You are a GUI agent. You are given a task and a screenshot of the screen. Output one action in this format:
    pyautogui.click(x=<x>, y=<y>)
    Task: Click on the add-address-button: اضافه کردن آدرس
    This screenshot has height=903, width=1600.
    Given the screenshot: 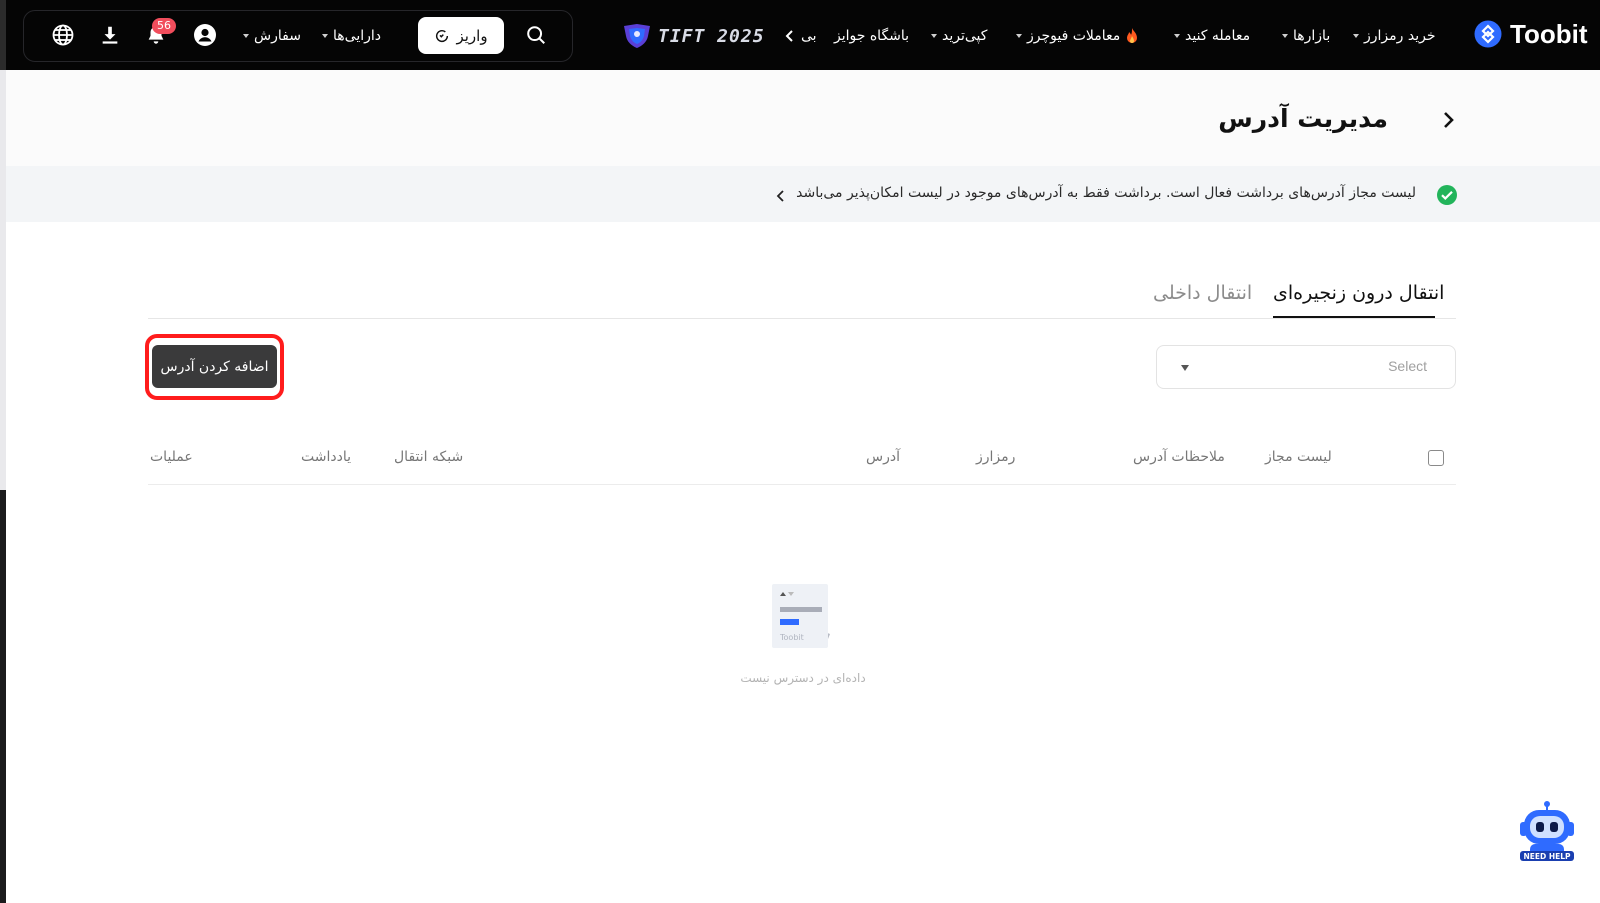 What is the action you would take?
    pyautogui.click(x=214, y=366)
    